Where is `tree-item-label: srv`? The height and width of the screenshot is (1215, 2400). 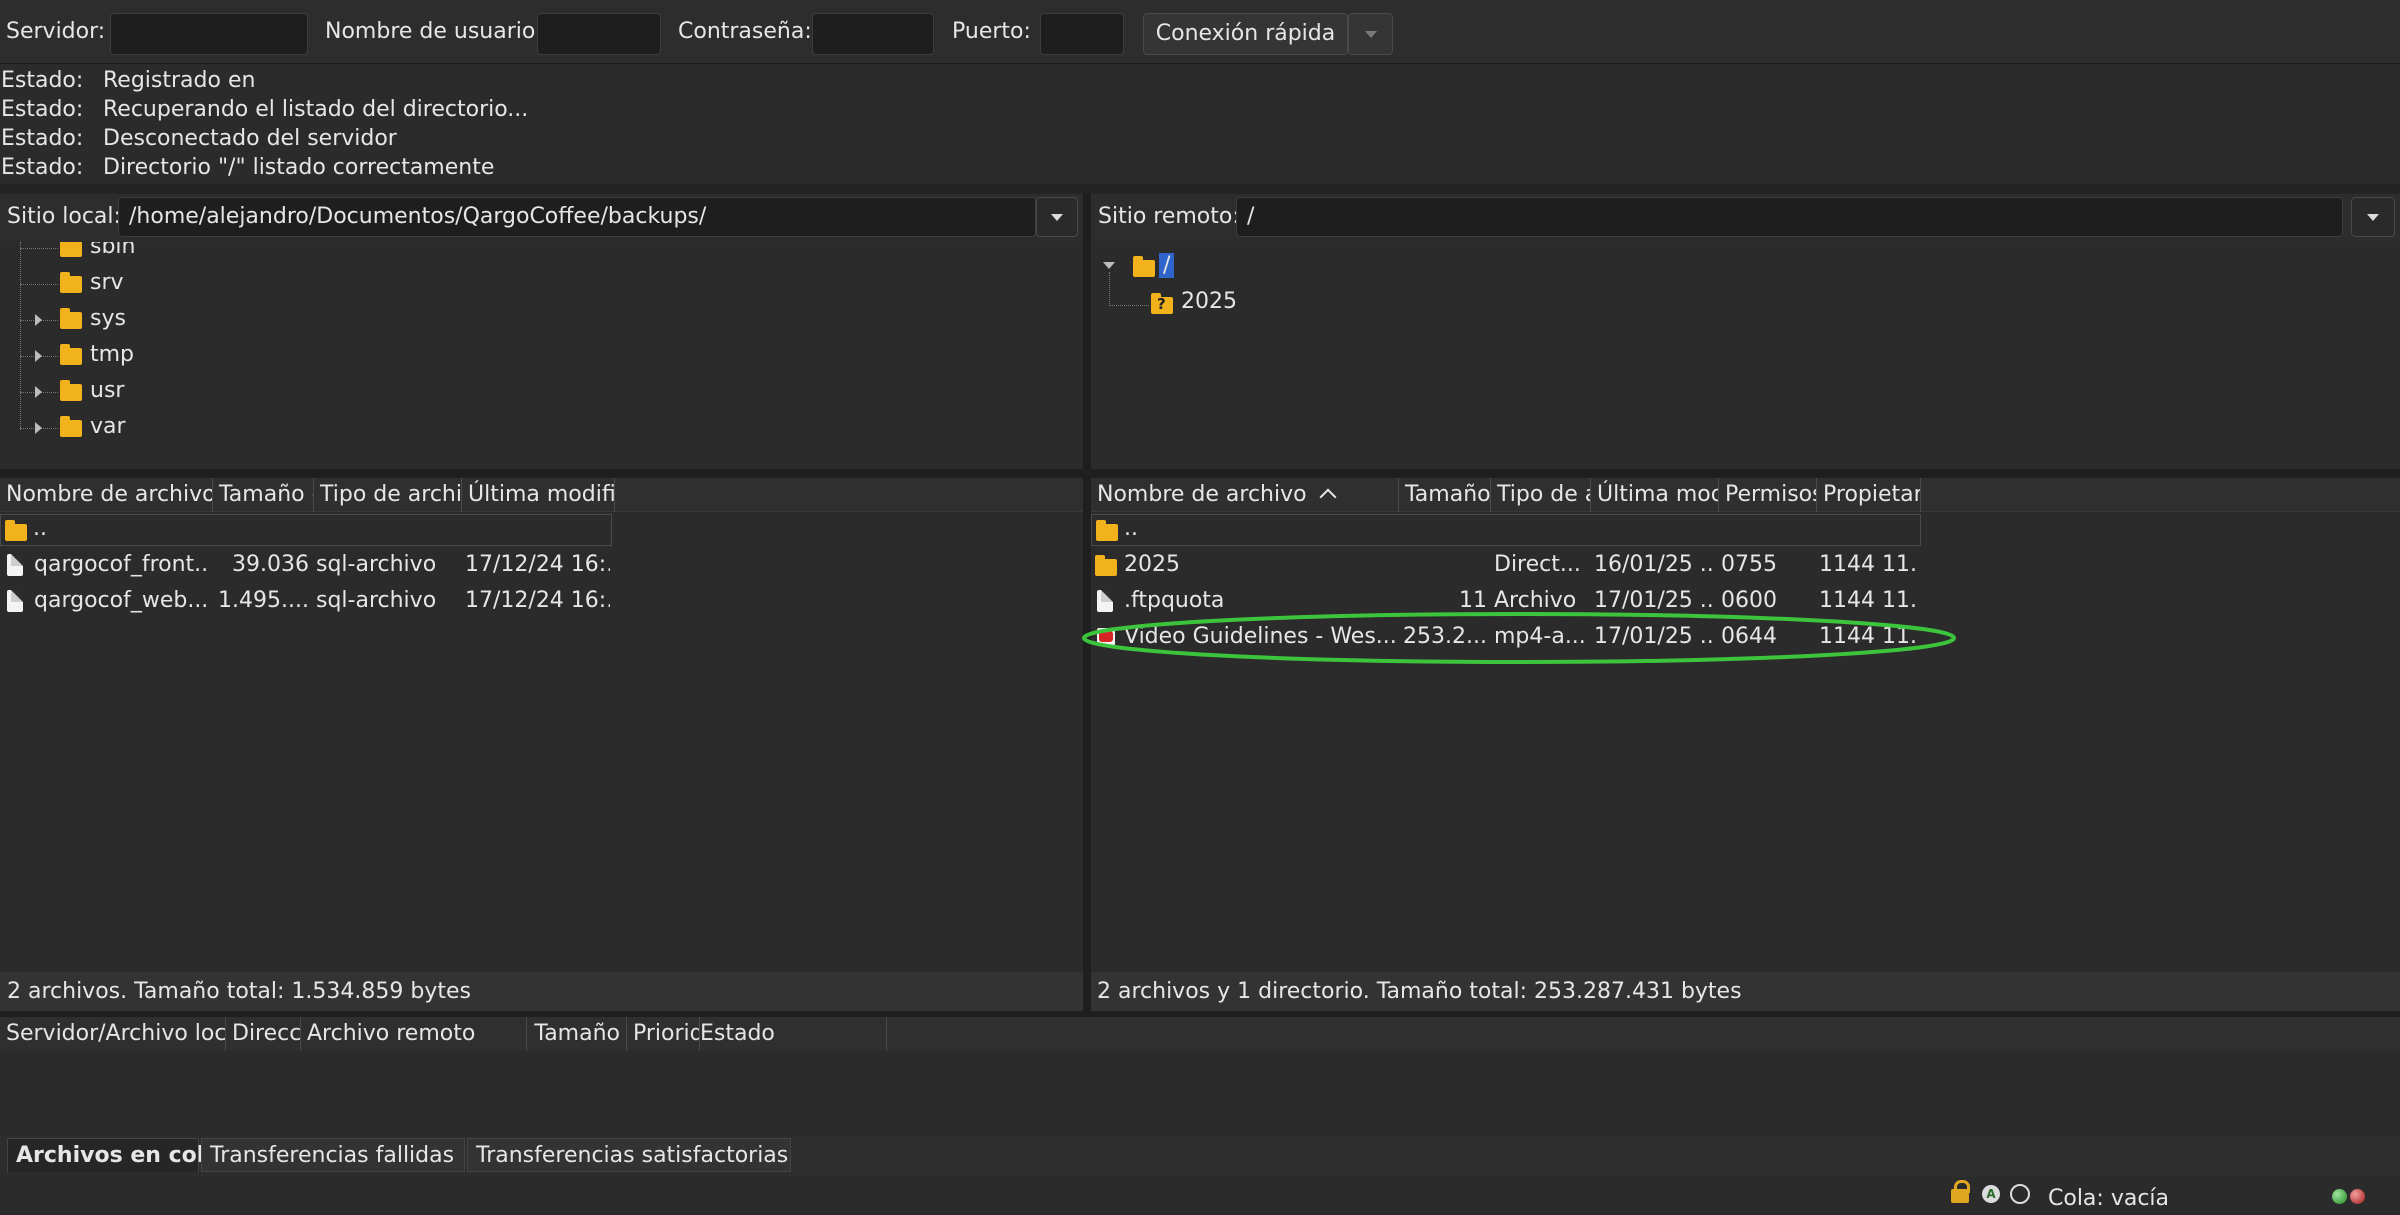
tree-item-label: srv is located at coordinates (107, 282).